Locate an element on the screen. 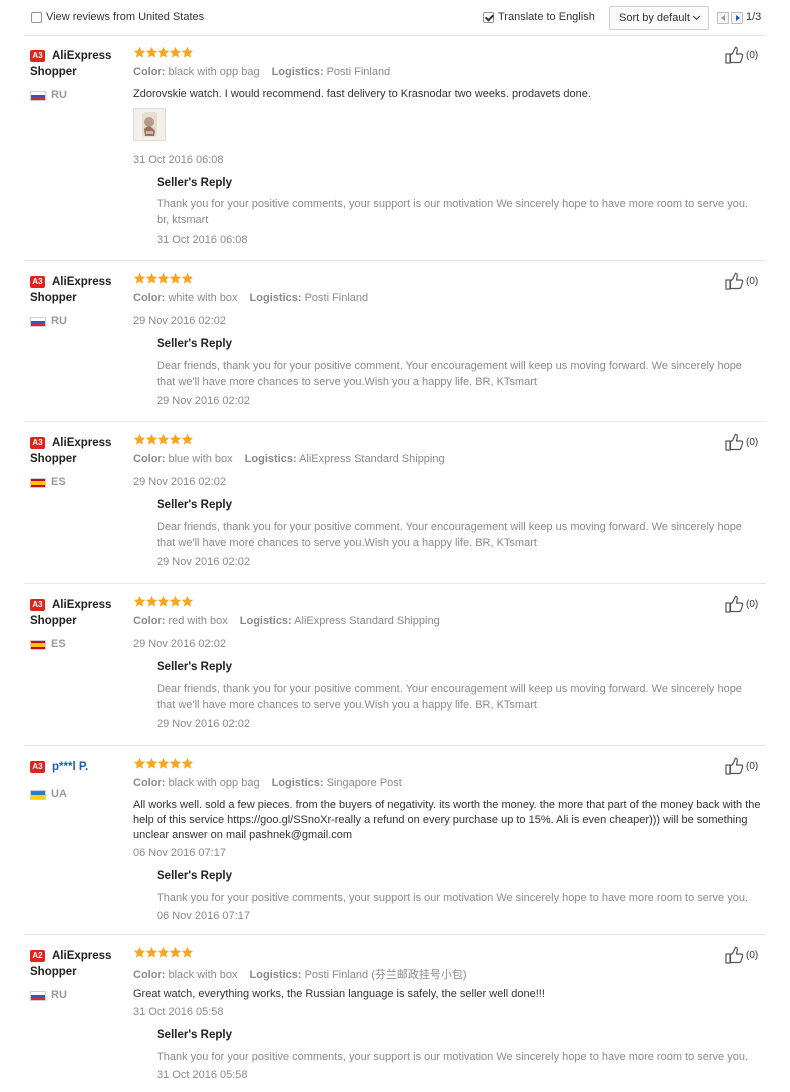 The width and height of the screenshot is (790, 1092). translate-label: Translate to English is located at coordinates (546, 17).